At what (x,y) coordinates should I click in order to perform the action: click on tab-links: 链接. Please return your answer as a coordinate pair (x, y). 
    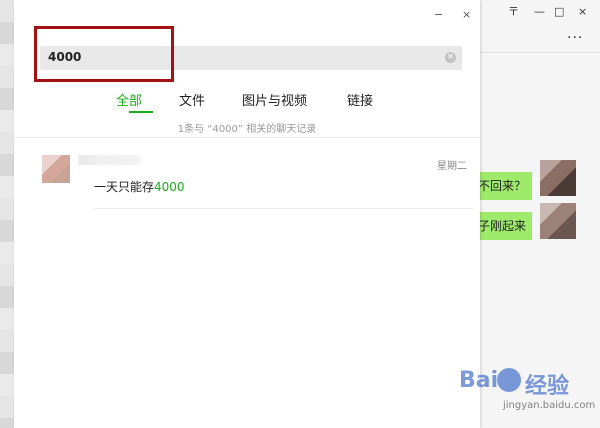
    Looking at the image, I should click on (360, 99).